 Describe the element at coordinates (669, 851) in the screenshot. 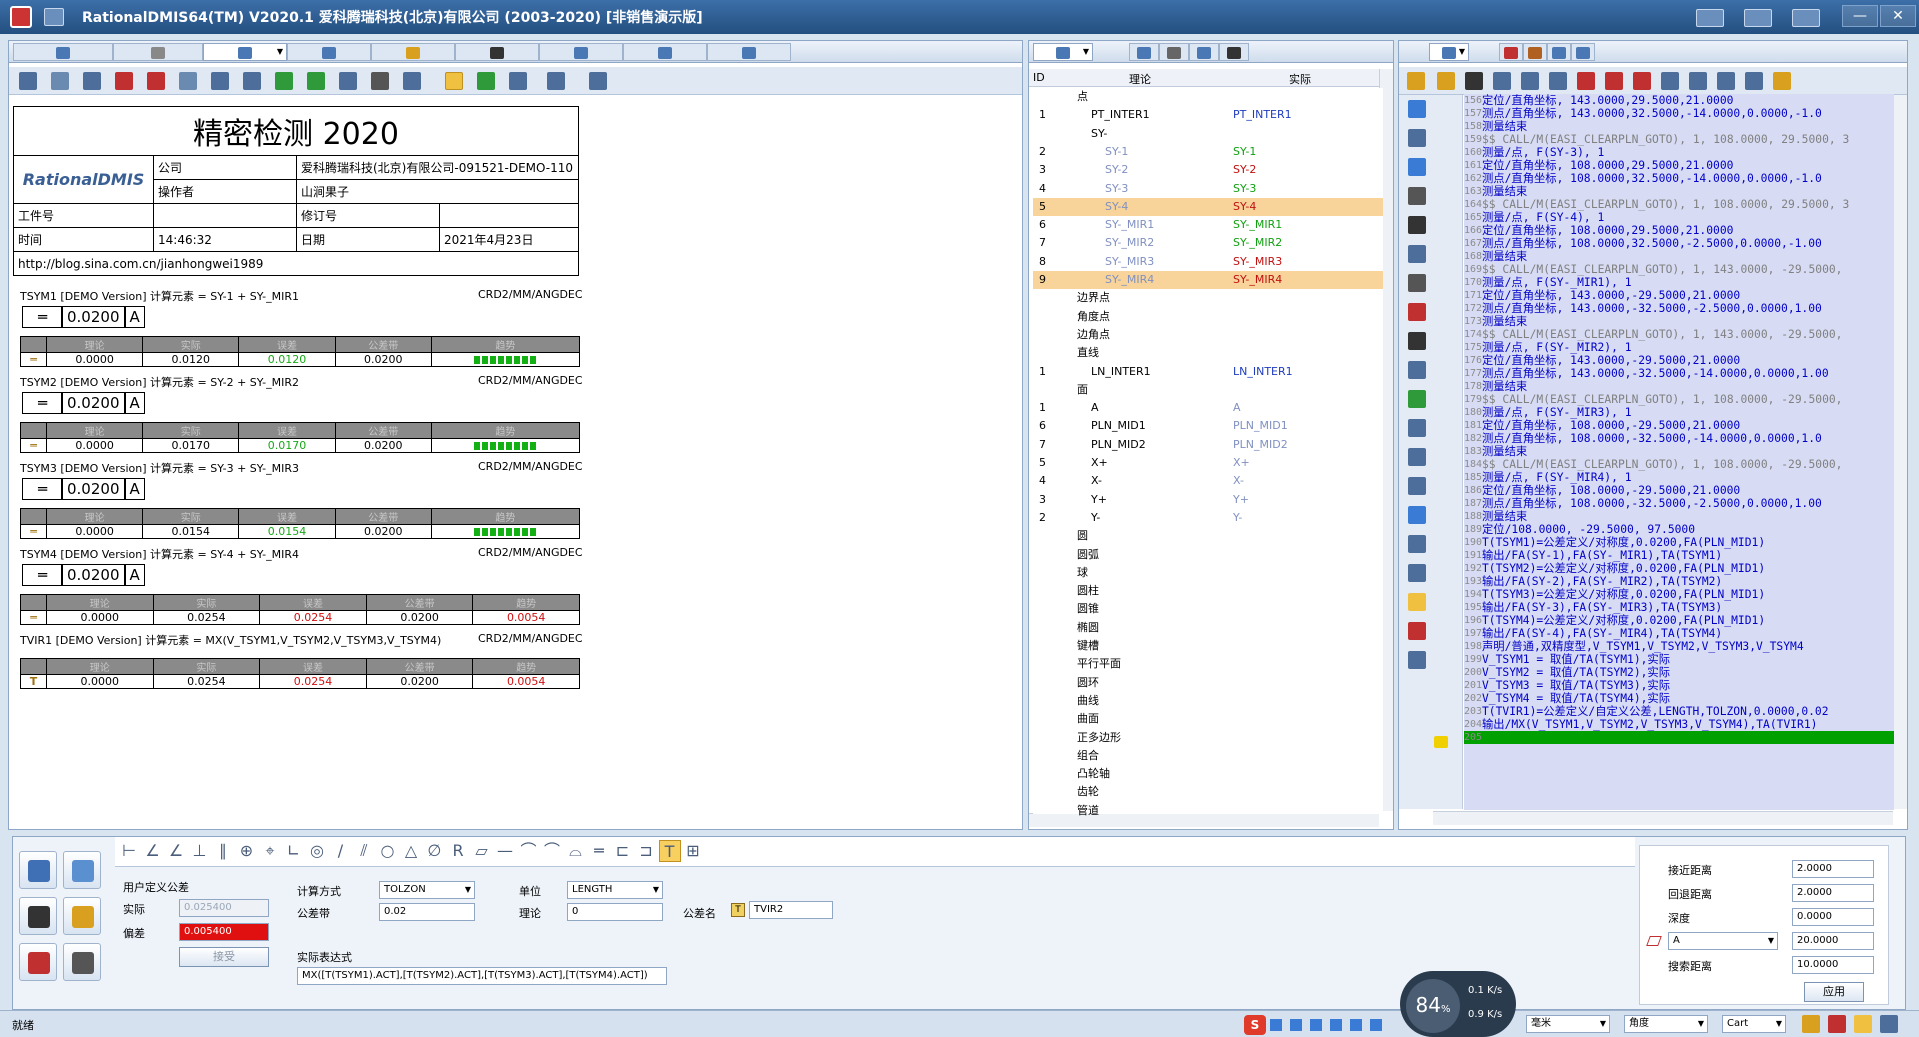

I see `tolerance-symbol-icon: T` at that location.